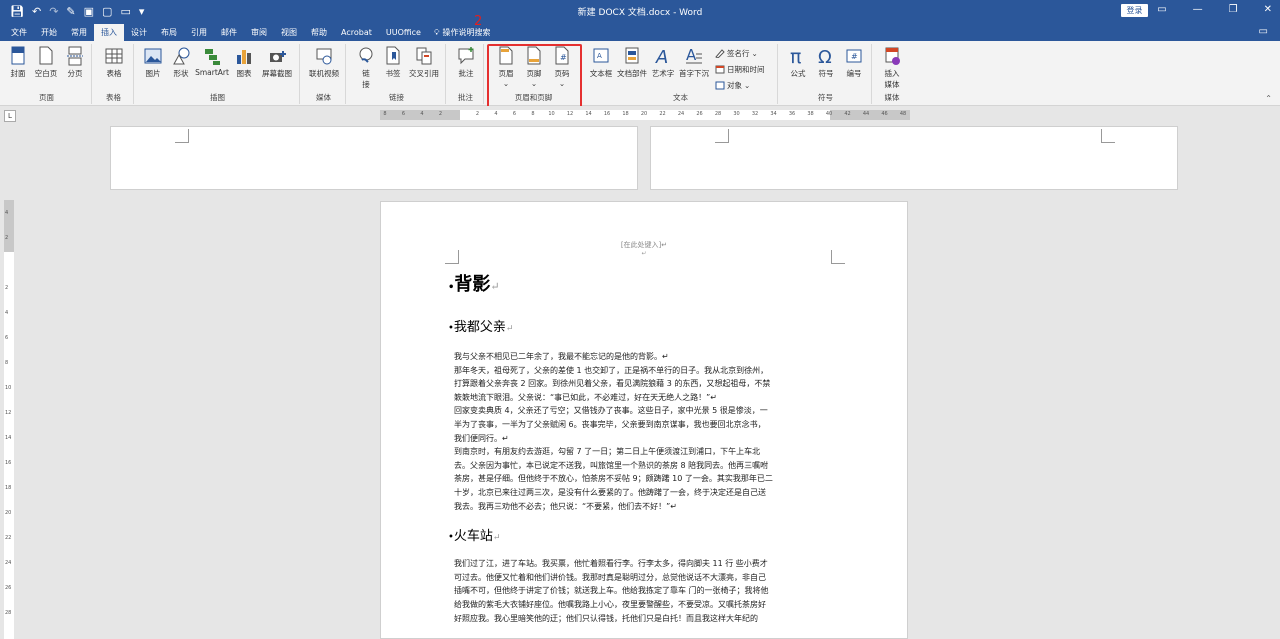 Image resolution: width=1280 pixels, height=639 pixels. What do you see at coordinates (1263, 31) in the screenshot?
I see `comments-icon: ▭` at bounding box center [1263, 31].